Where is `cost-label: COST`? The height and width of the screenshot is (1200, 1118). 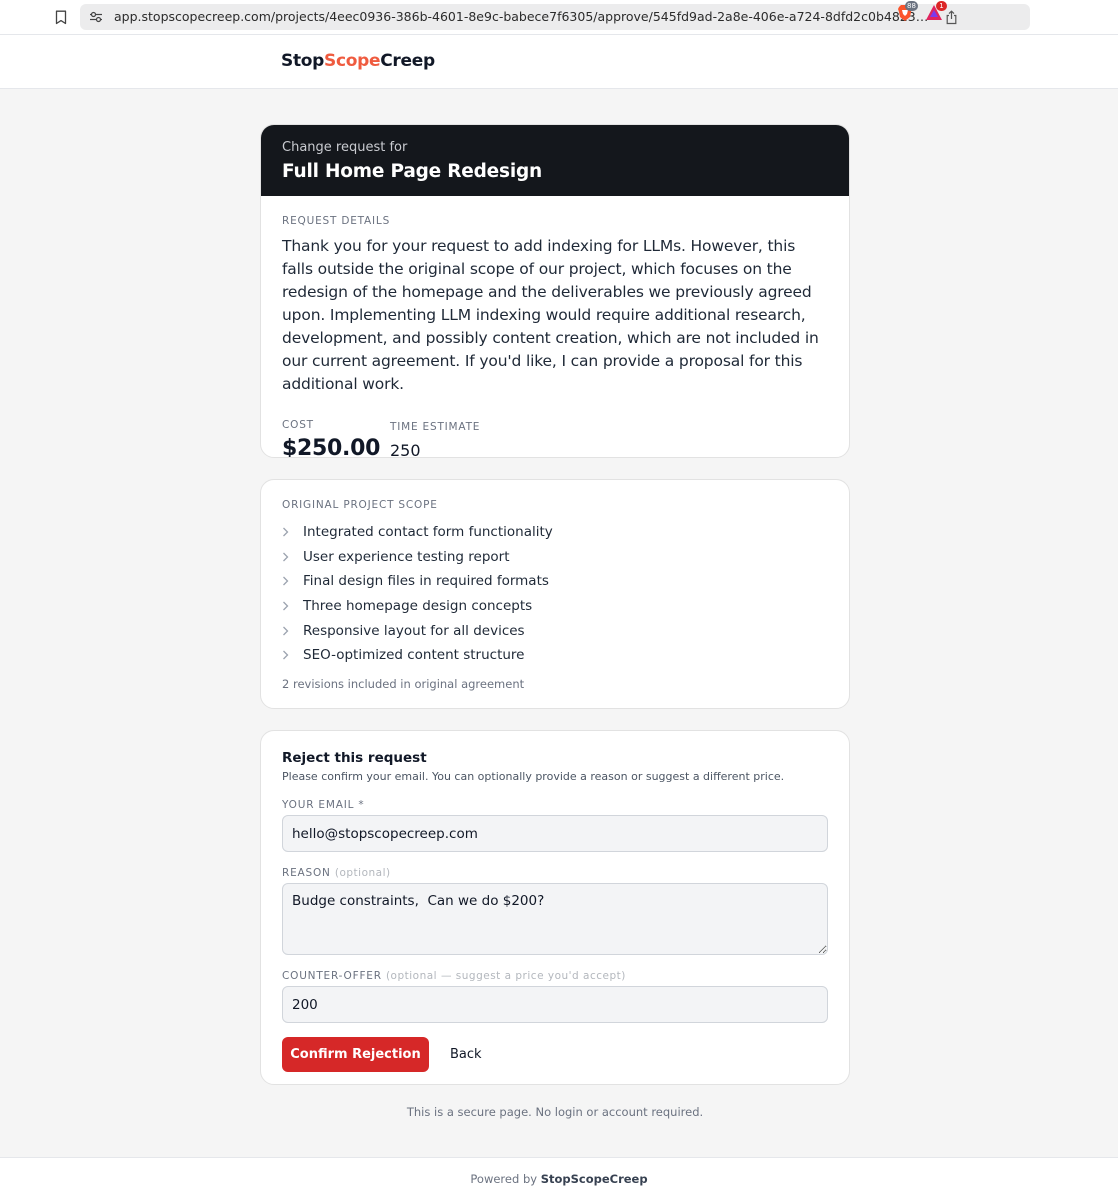
cost-label: COST is located at coordinates (298, 425).